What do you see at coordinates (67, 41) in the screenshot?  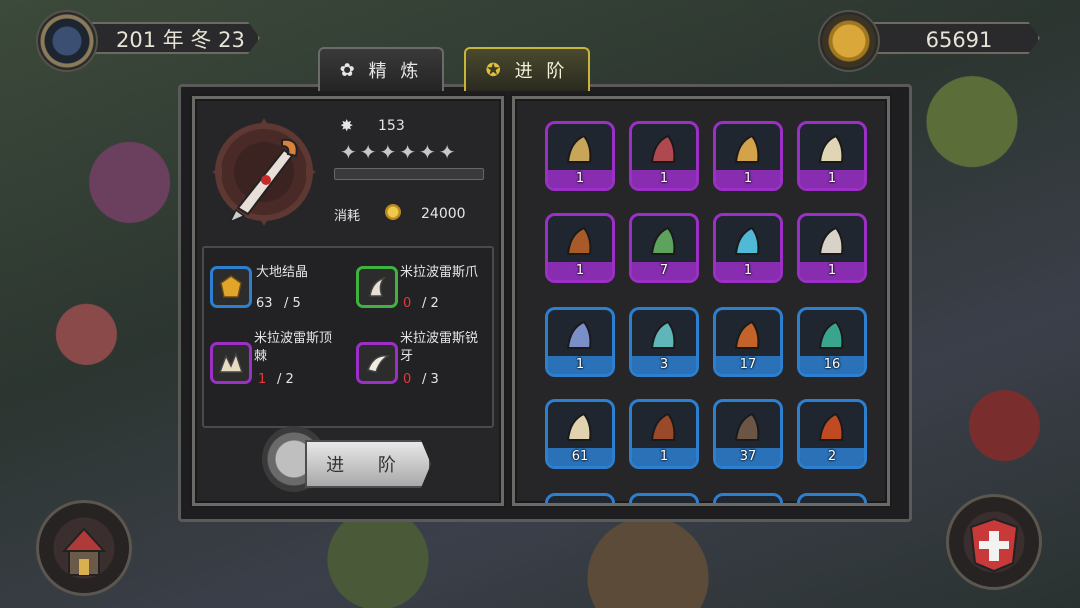 I see `season-moon-icon` at bounding box center [67, 41].